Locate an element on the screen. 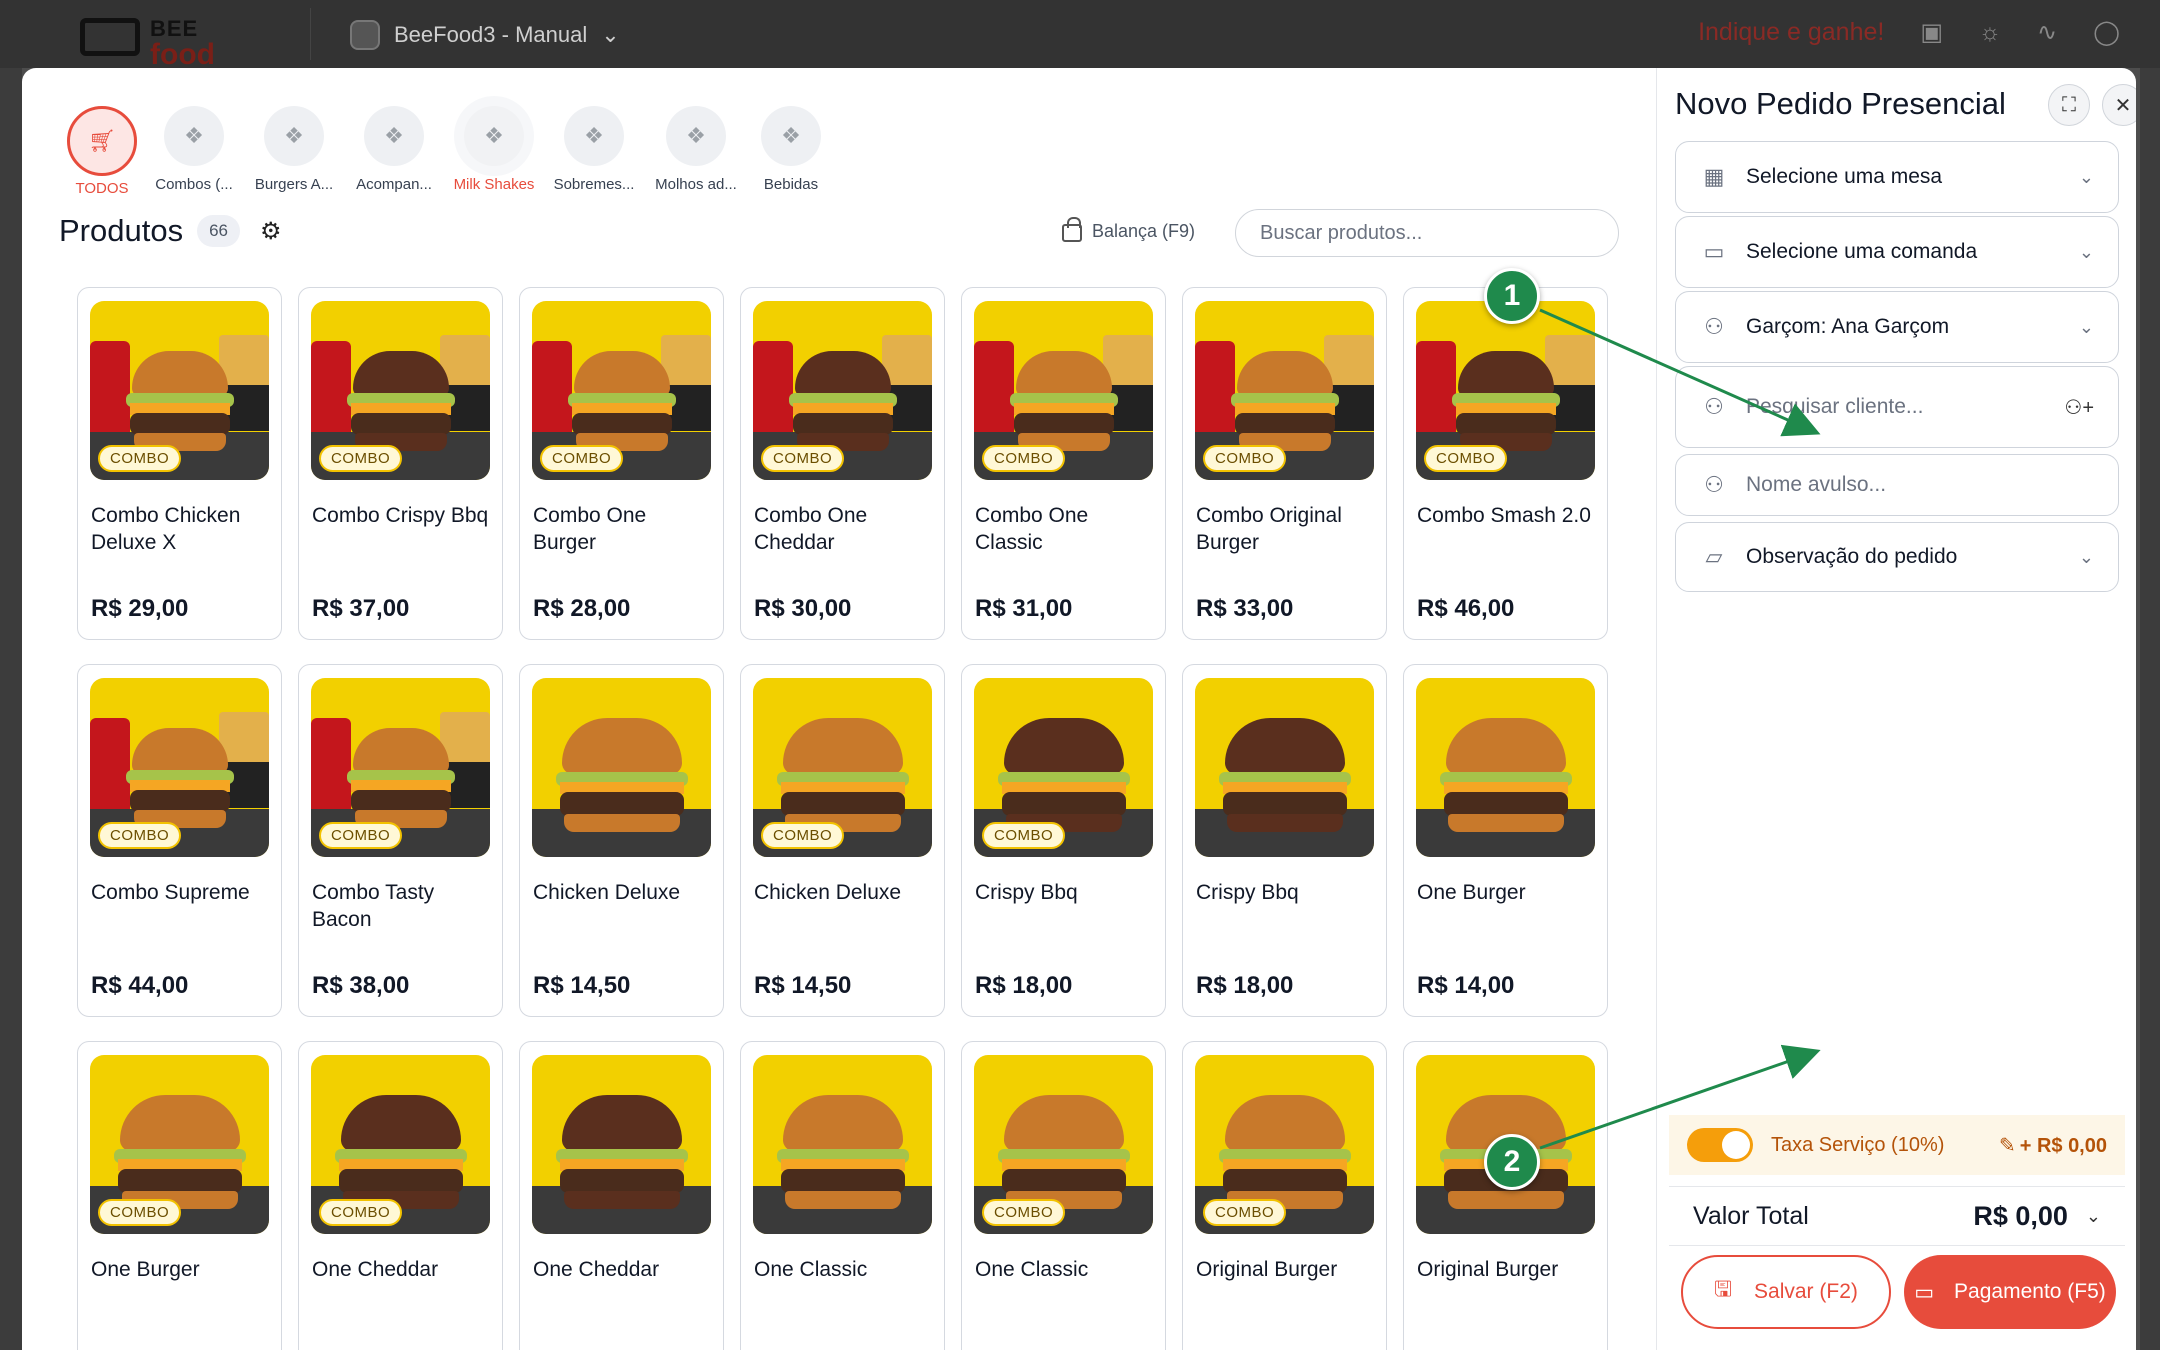 The width and height of the screenshot is (2160, 1350). category-milk-shakes: ❖ Milk Shakes is located at coordinates (494, 151).